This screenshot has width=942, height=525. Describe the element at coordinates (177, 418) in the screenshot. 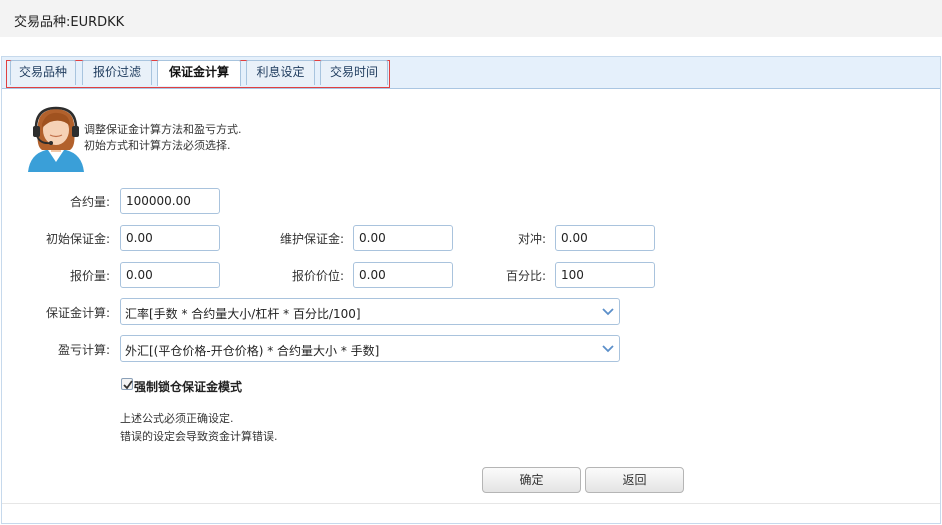

I see `note-line-1: 上述公式必须正确设定.` at that location.